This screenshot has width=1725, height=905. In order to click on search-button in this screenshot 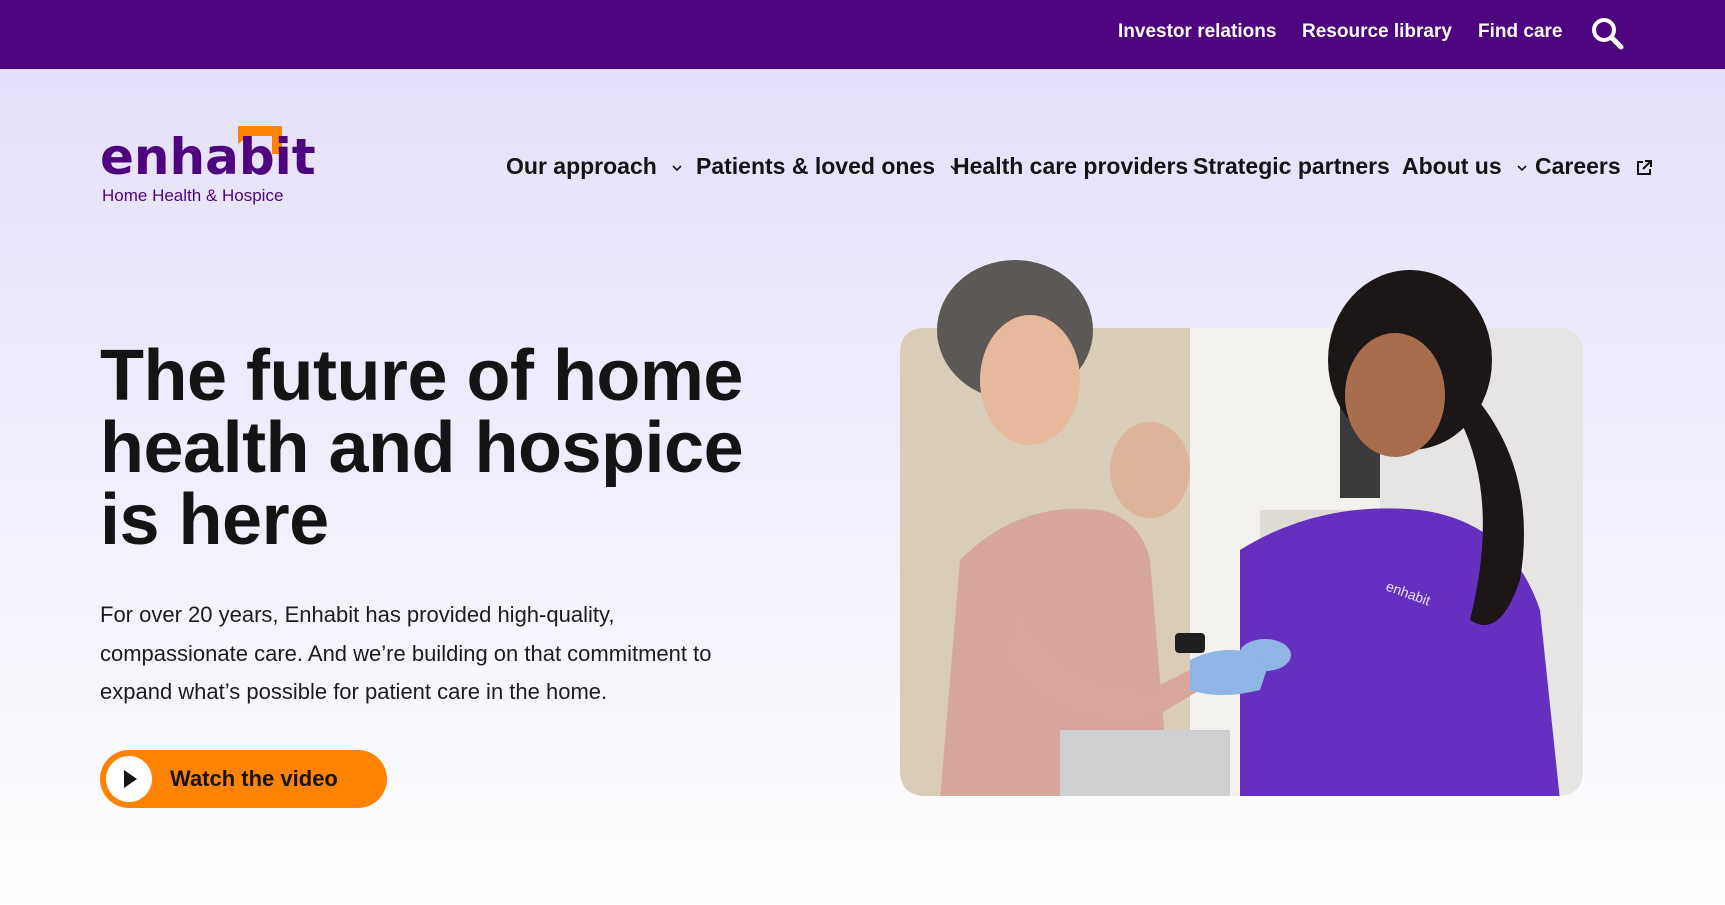, I will do `click(1607, 33)`.